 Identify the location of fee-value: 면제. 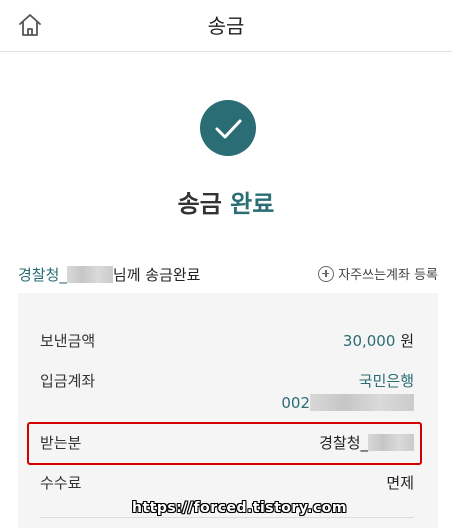
(400, 483).